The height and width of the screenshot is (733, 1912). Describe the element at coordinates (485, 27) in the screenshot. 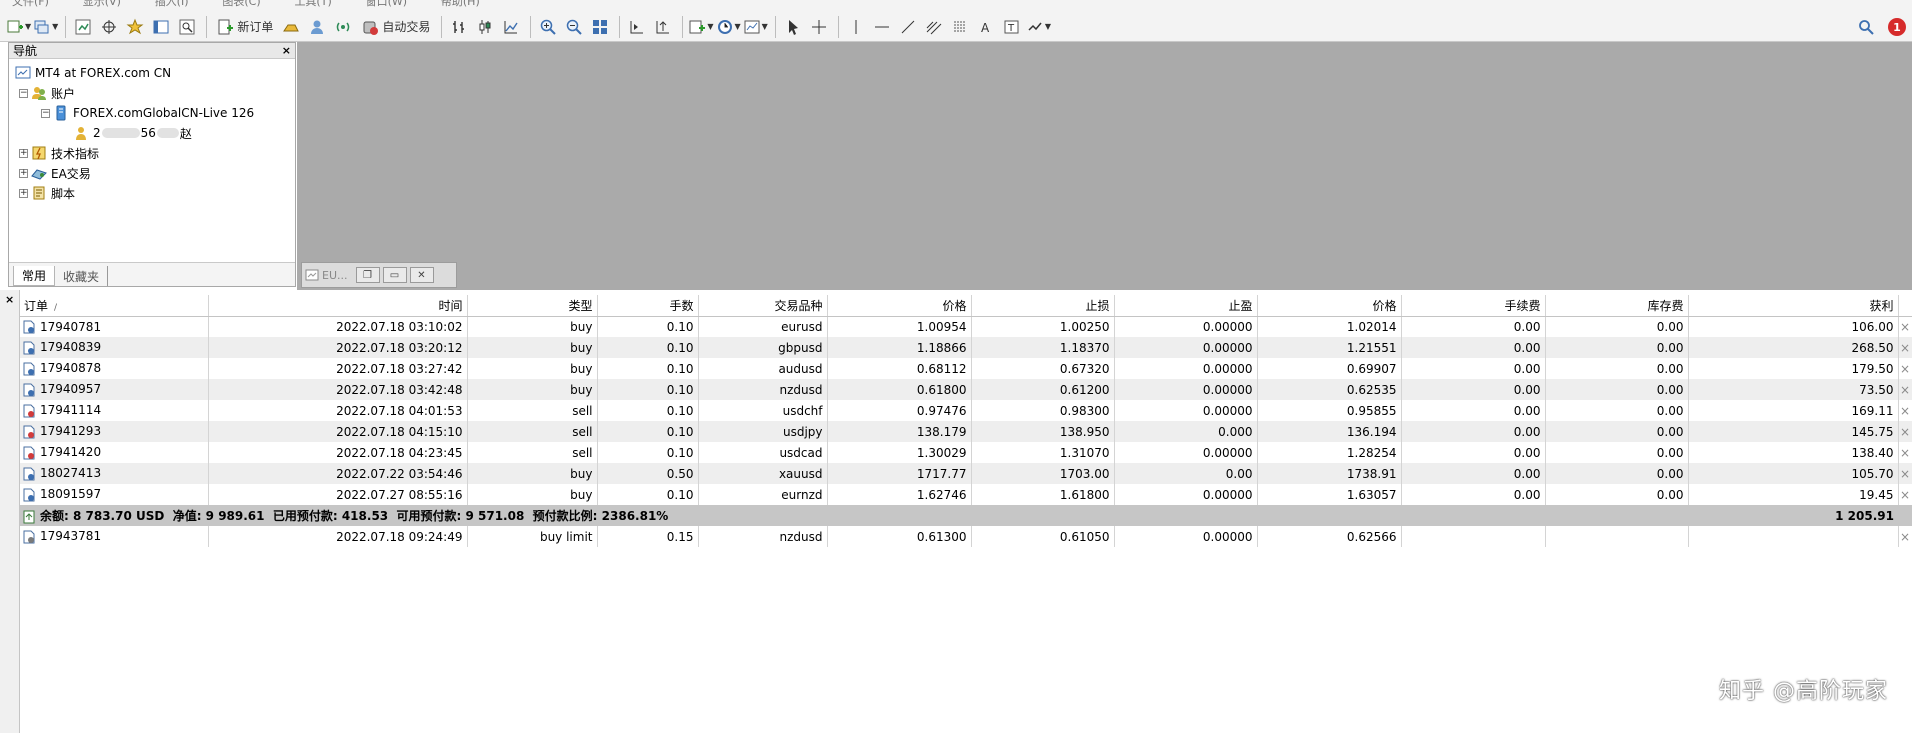

I see `candlestick-button` at that location.